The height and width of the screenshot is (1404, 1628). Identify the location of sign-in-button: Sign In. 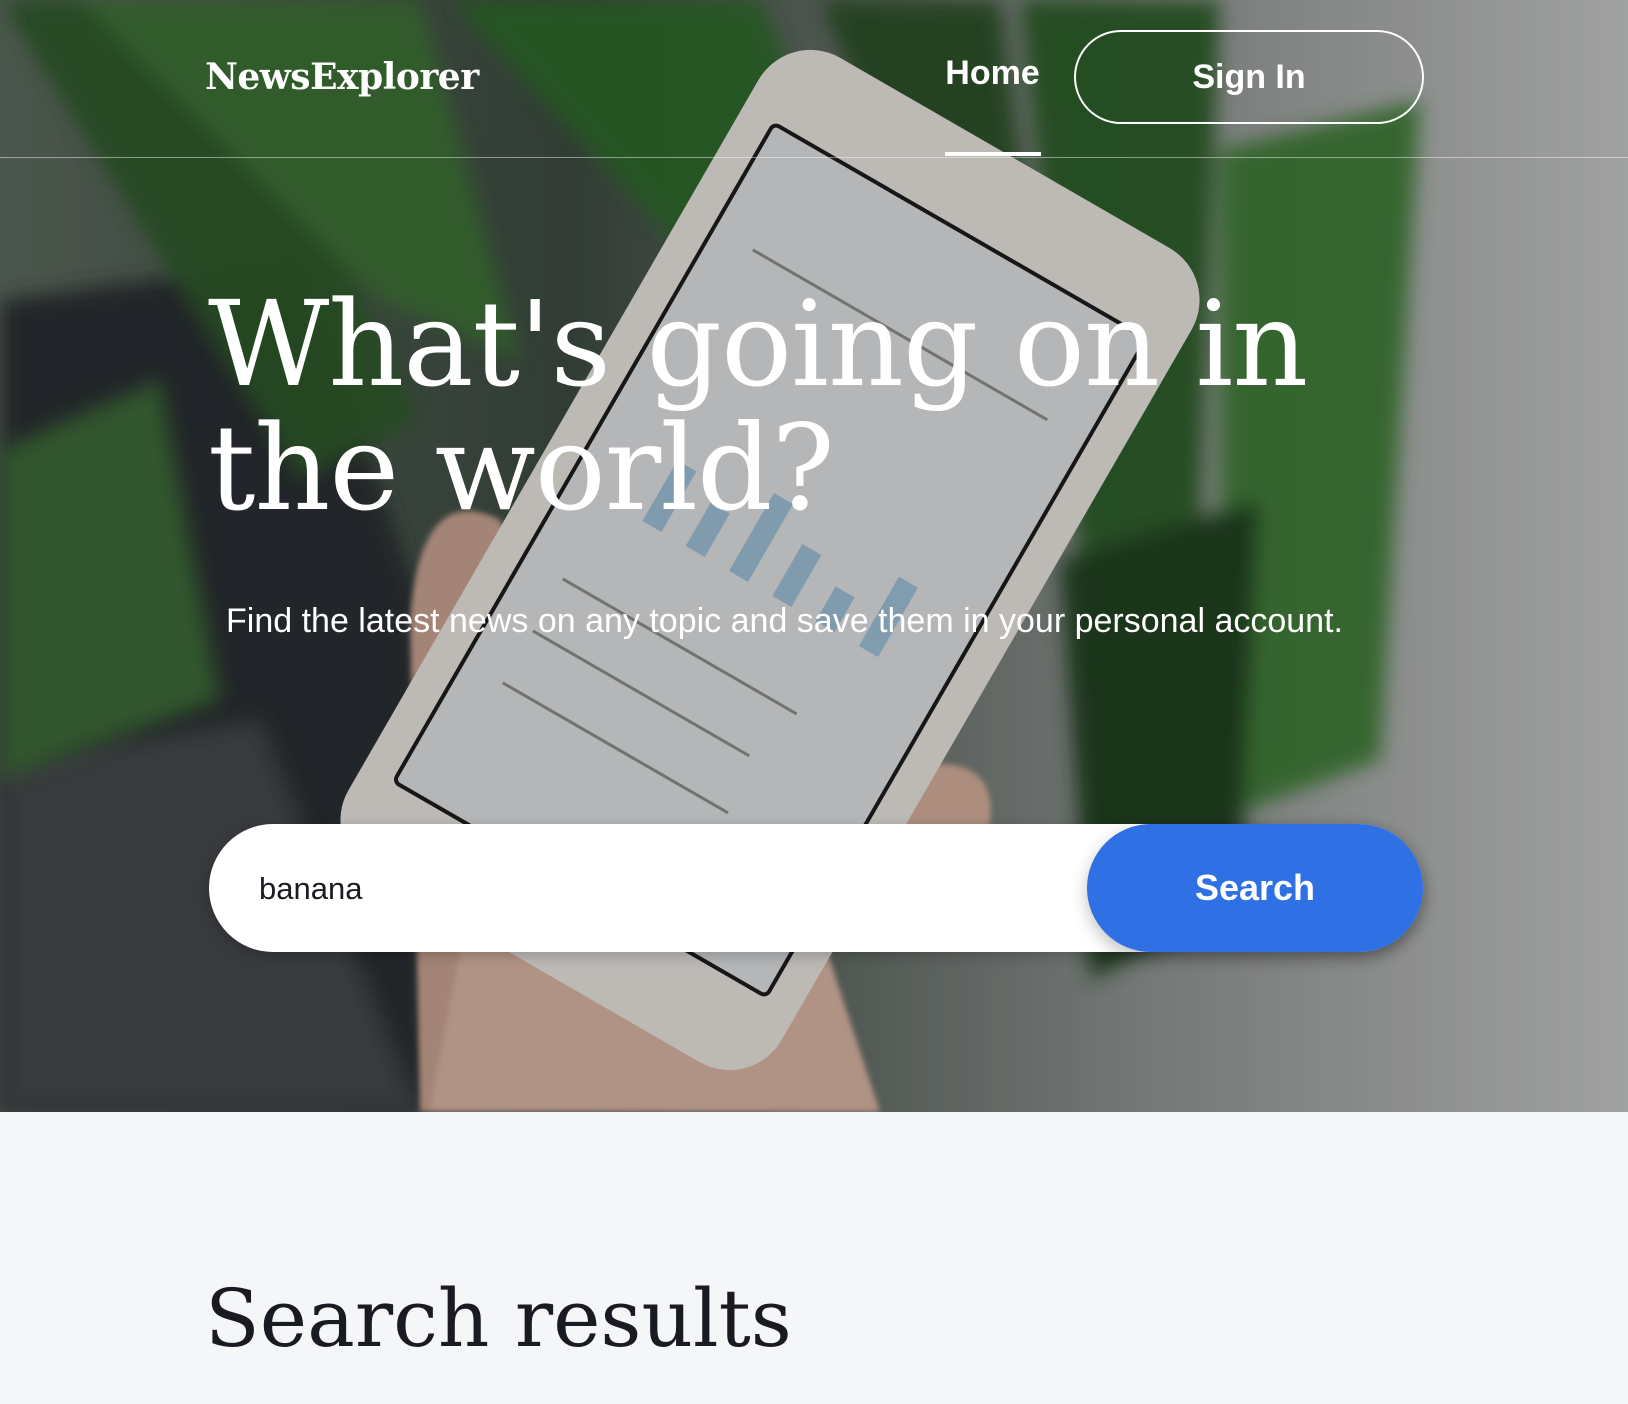
(1249, 77).